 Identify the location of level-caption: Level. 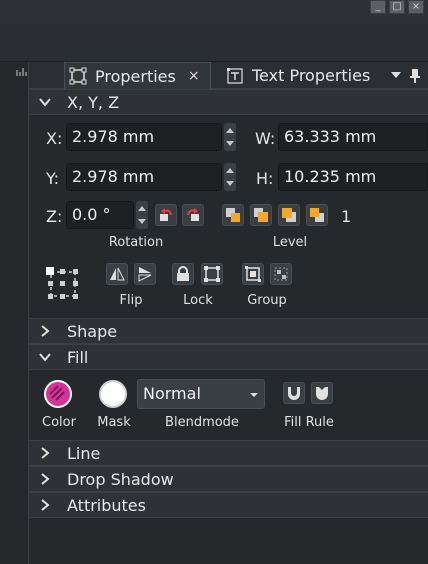
(290, 242).